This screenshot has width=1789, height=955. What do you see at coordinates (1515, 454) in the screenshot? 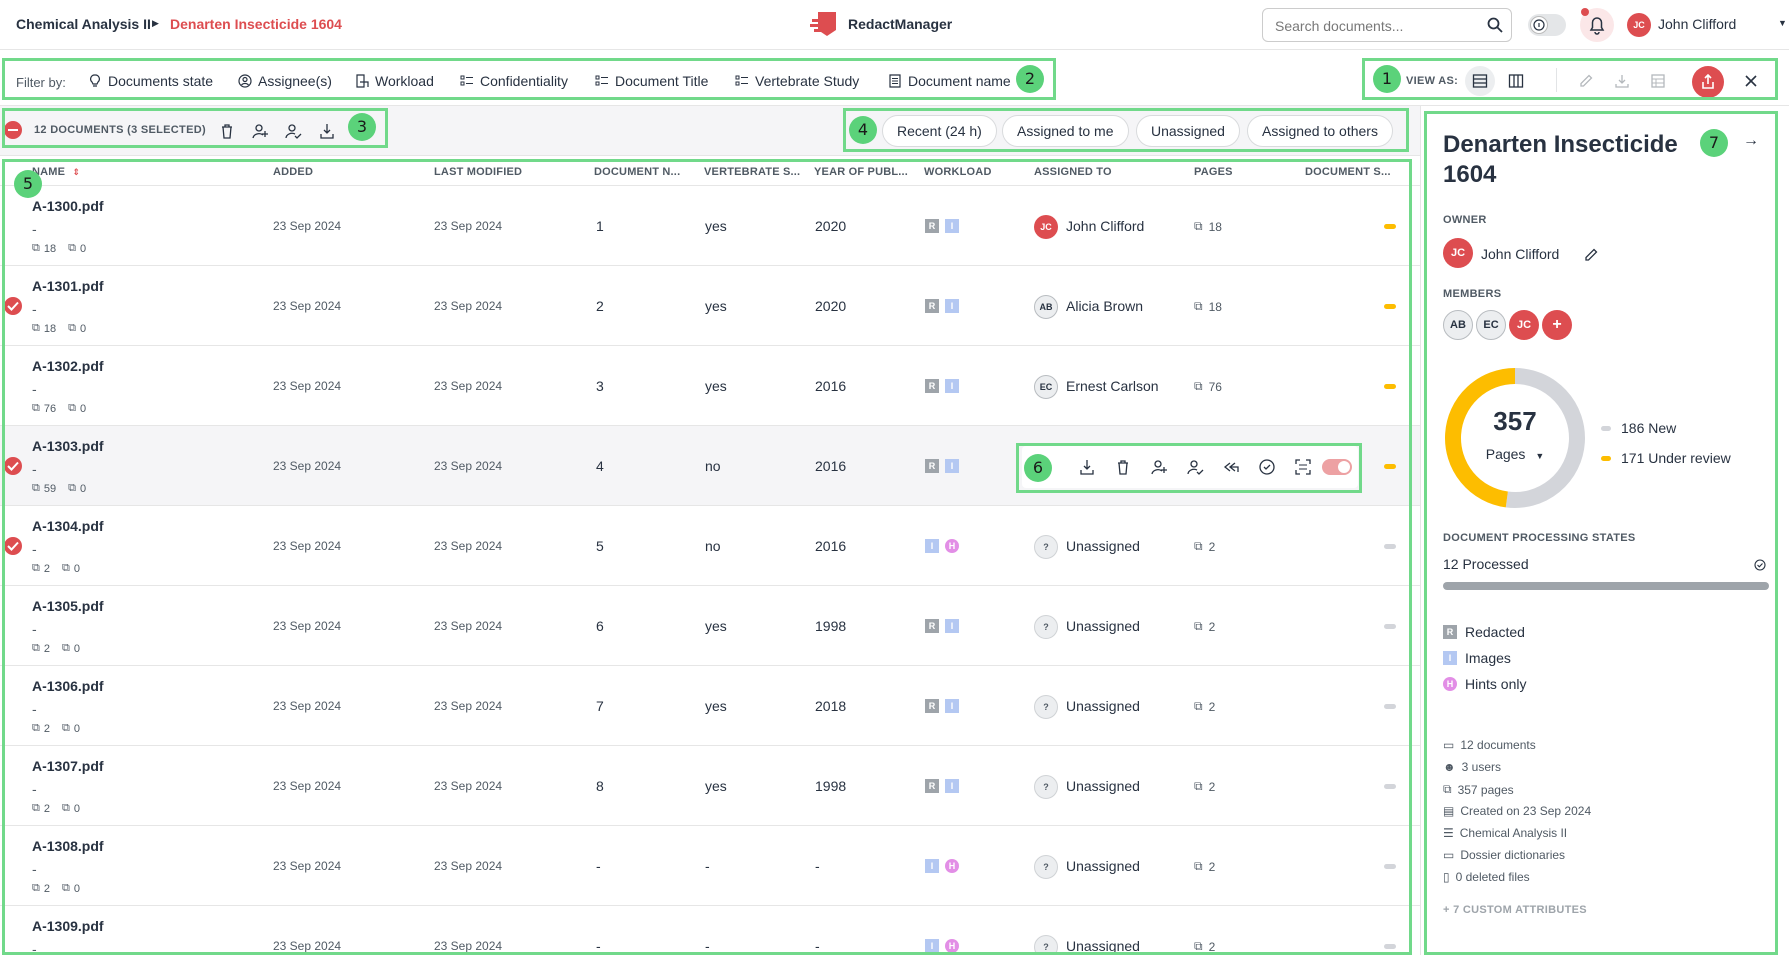
I see `pages-dropdown: Pages ▼` at bounding box center [1515, 454].